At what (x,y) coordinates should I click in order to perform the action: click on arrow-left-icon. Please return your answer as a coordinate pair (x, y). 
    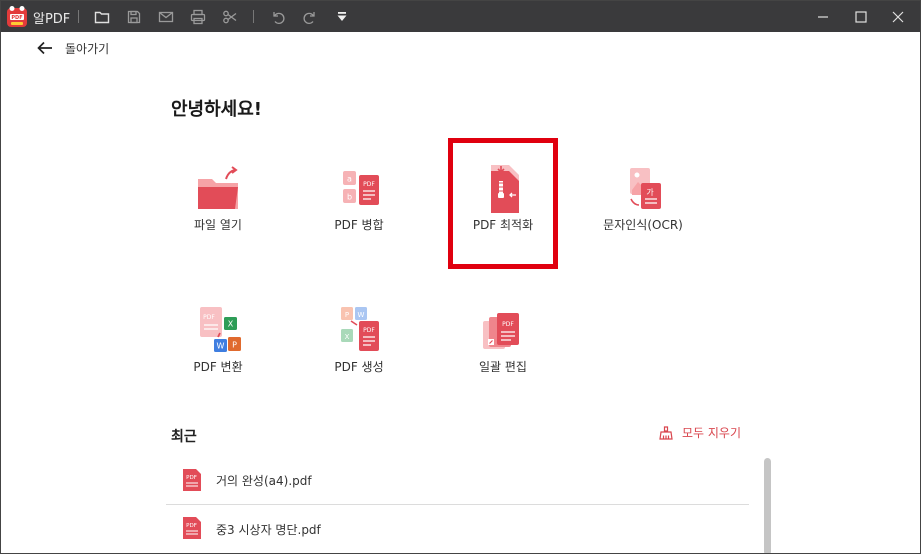
    Looking at the image, I should click on (44, 48).